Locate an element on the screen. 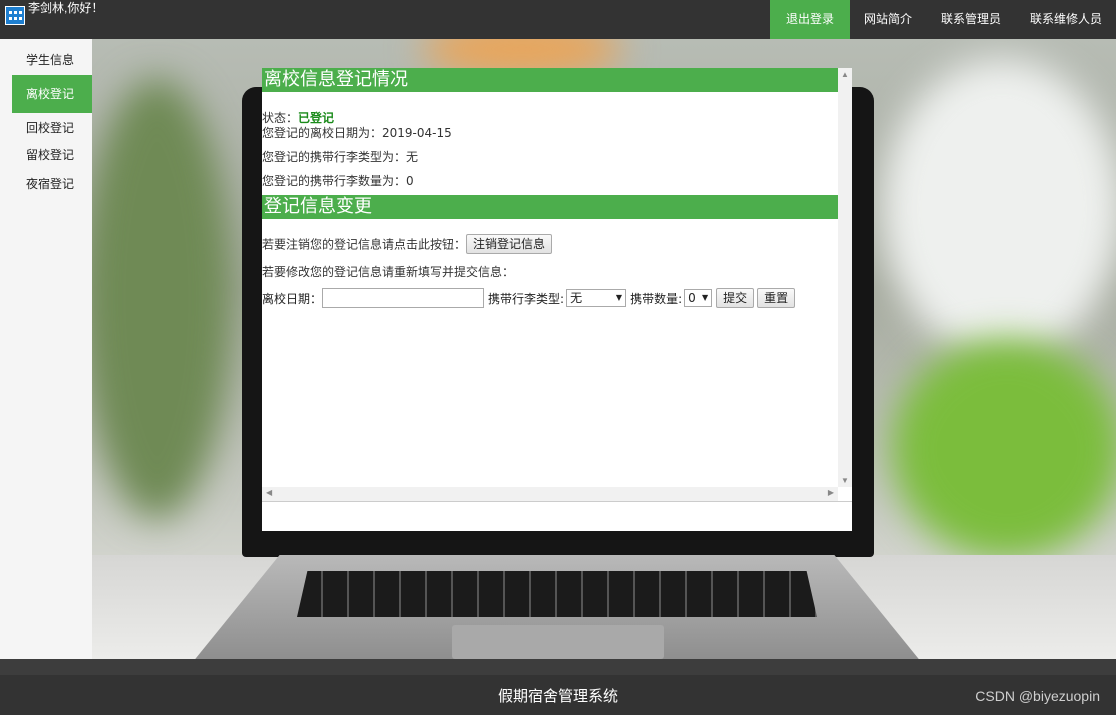 This screenshot has height=715, width=1116. scroll-left-icon: ◀ is located at coordinates (269, 492).